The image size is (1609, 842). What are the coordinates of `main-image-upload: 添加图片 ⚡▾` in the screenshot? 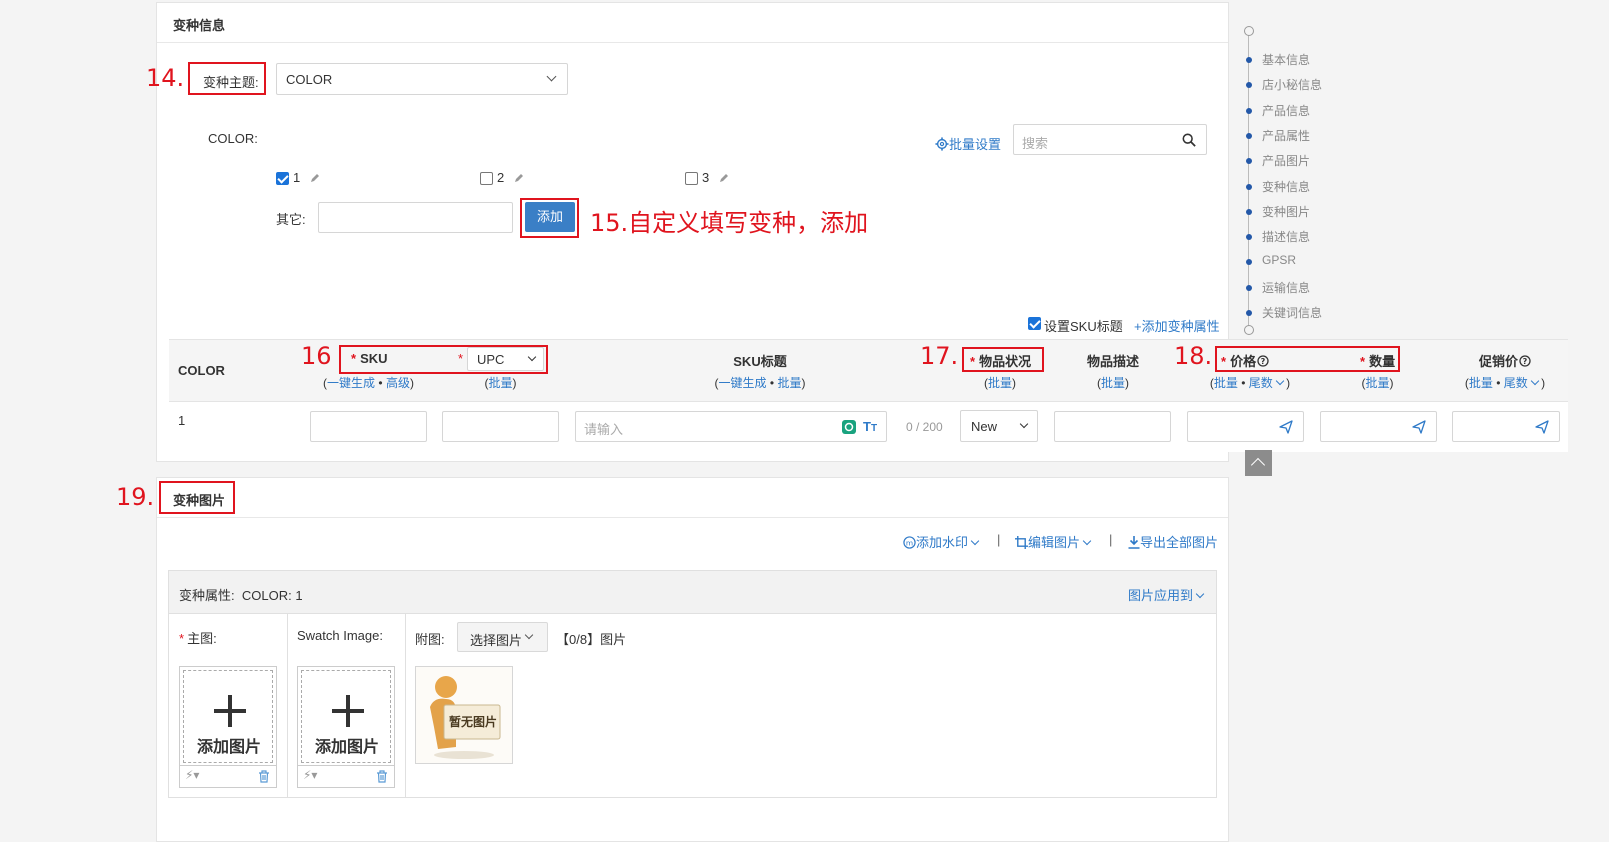 It's located at (228, 727).